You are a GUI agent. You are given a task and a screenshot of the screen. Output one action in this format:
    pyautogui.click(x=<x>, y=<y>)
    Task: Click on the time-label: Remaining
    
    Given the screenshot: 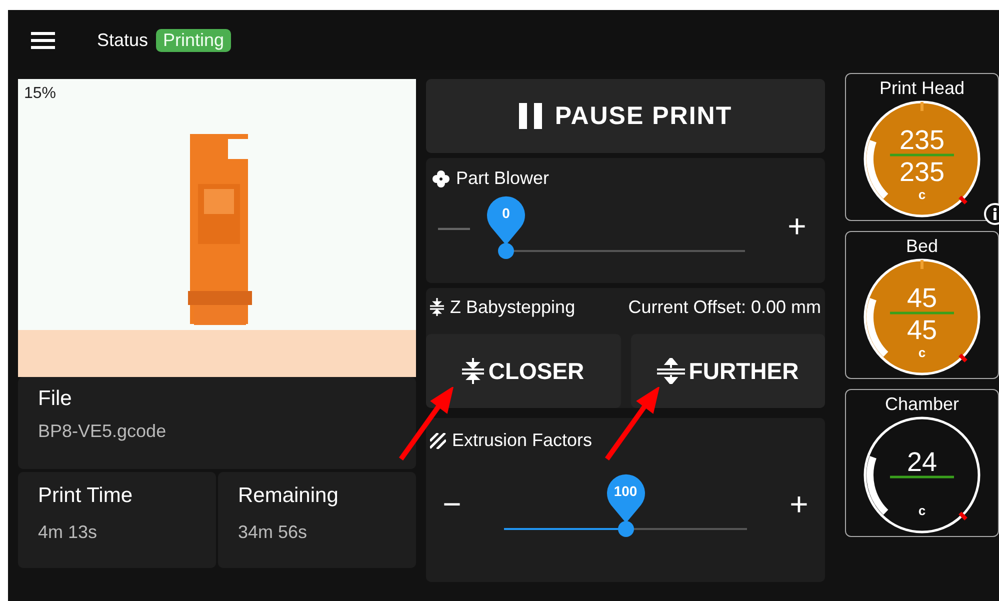 What is the action you would take?
    pyautogui.click(x=289, y=496)
    